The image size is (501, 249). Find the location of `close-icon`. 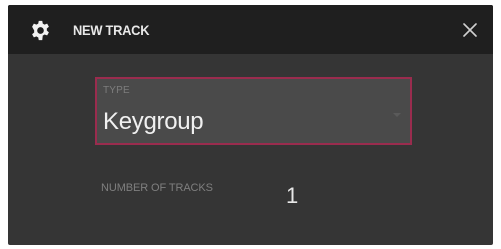

close-icon is located at coordinates (470, 30).